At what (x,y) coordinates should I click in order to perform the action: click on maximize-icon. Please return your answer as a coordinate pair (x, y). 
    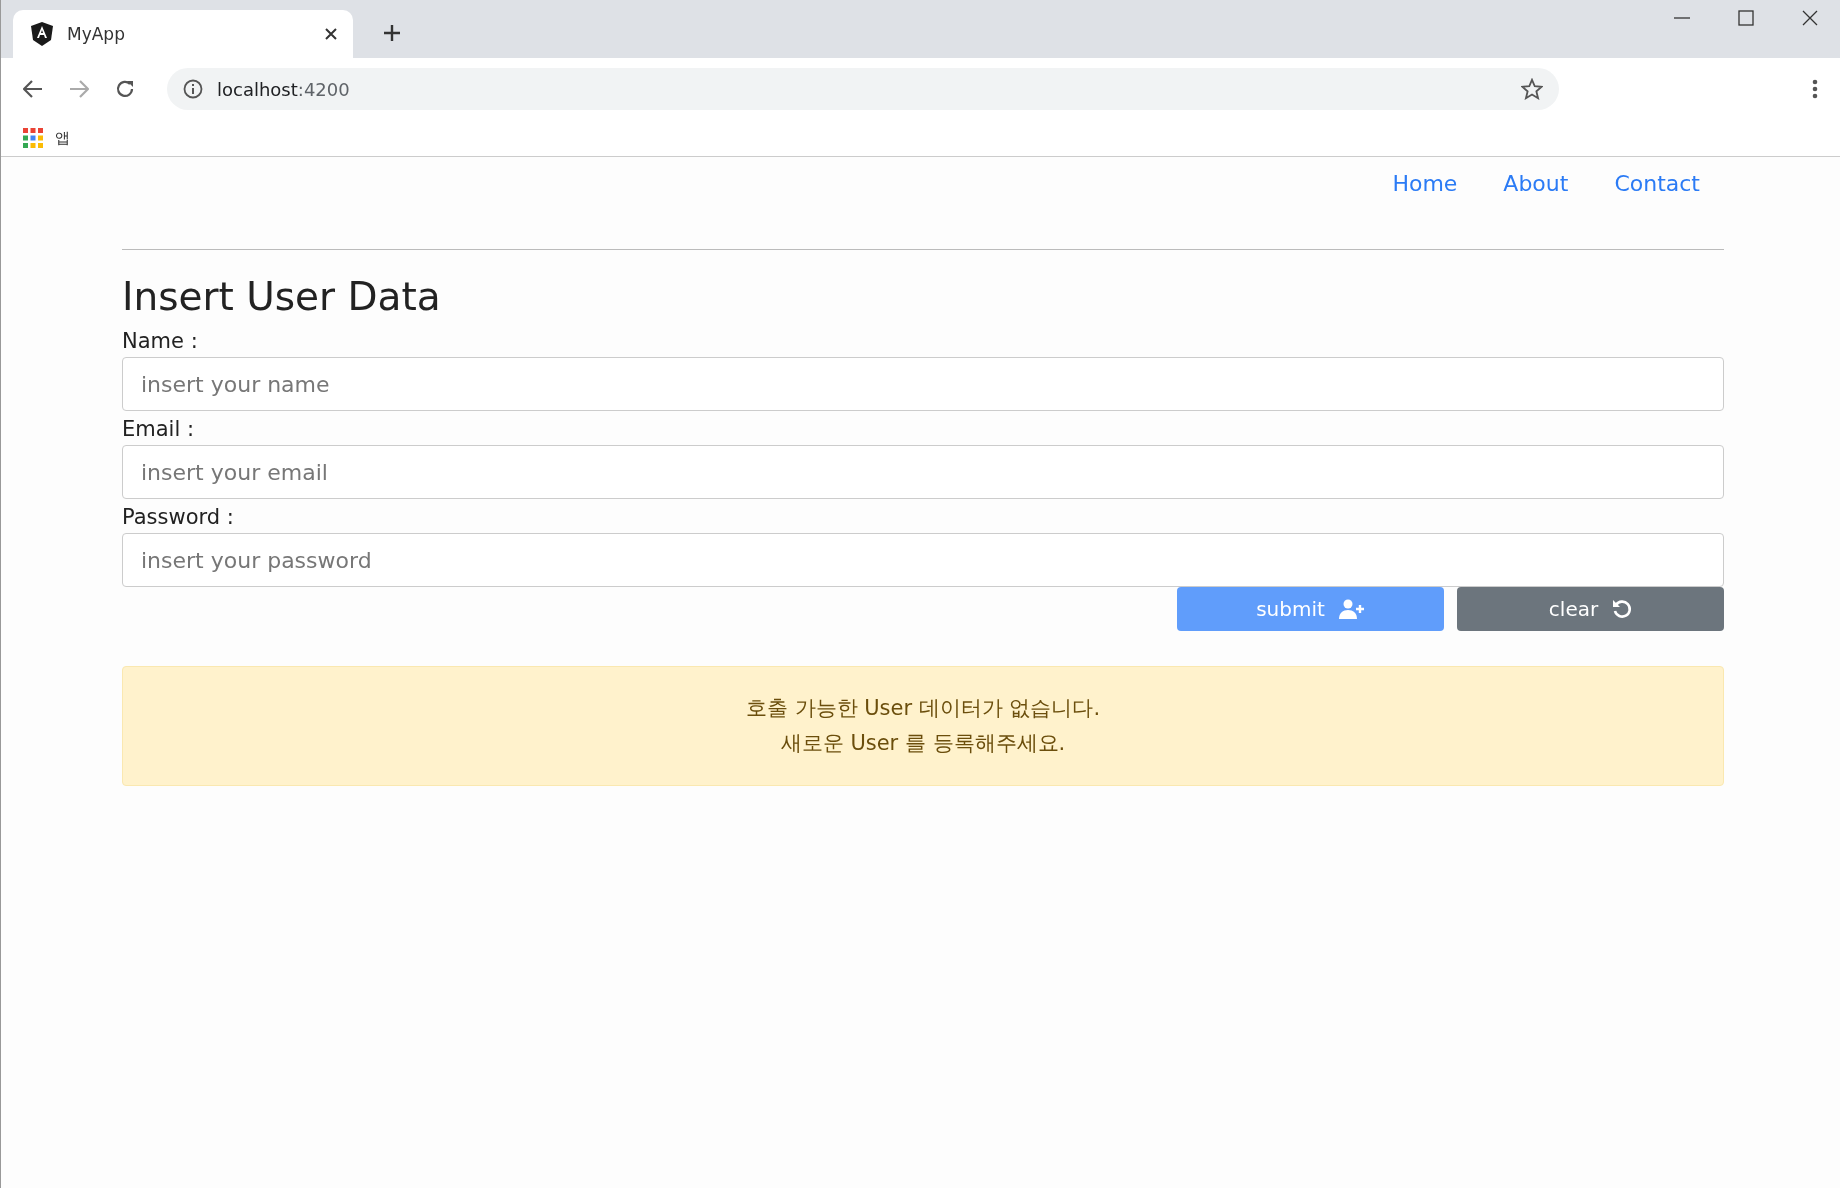
    Looking at the image, I should click on (1746, 18).